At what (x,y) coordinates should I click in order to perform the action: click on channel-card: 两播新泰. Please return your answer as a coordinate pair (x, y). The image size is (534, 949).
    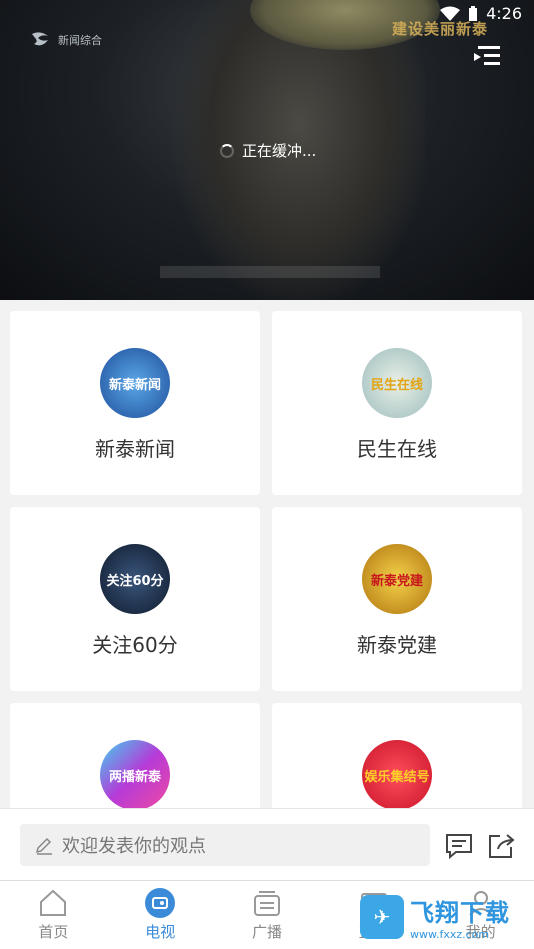
    Looking at the image, I should click on (135, 755).